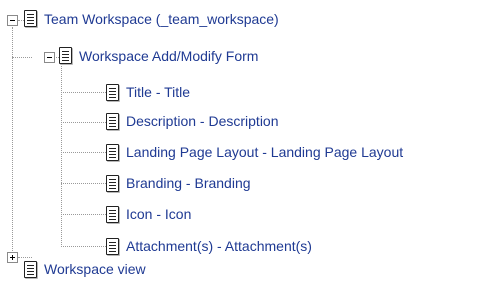  What do you see at coordinates (168, 56) in the screenshot?
I see `tree-node-label-form: Workspace Add/Modify Form` at bounding box center [168, 56].